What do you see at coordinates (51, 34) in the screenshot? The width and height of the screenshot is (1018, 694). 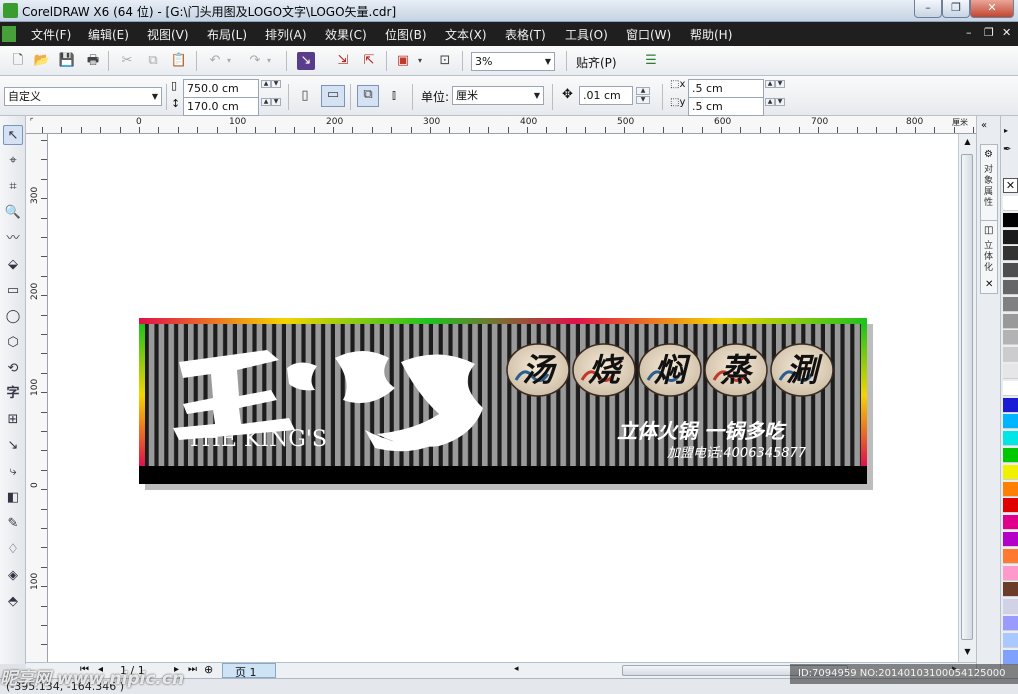 I see `menu-file: 文件(F)` at bounding box center [51, 34].